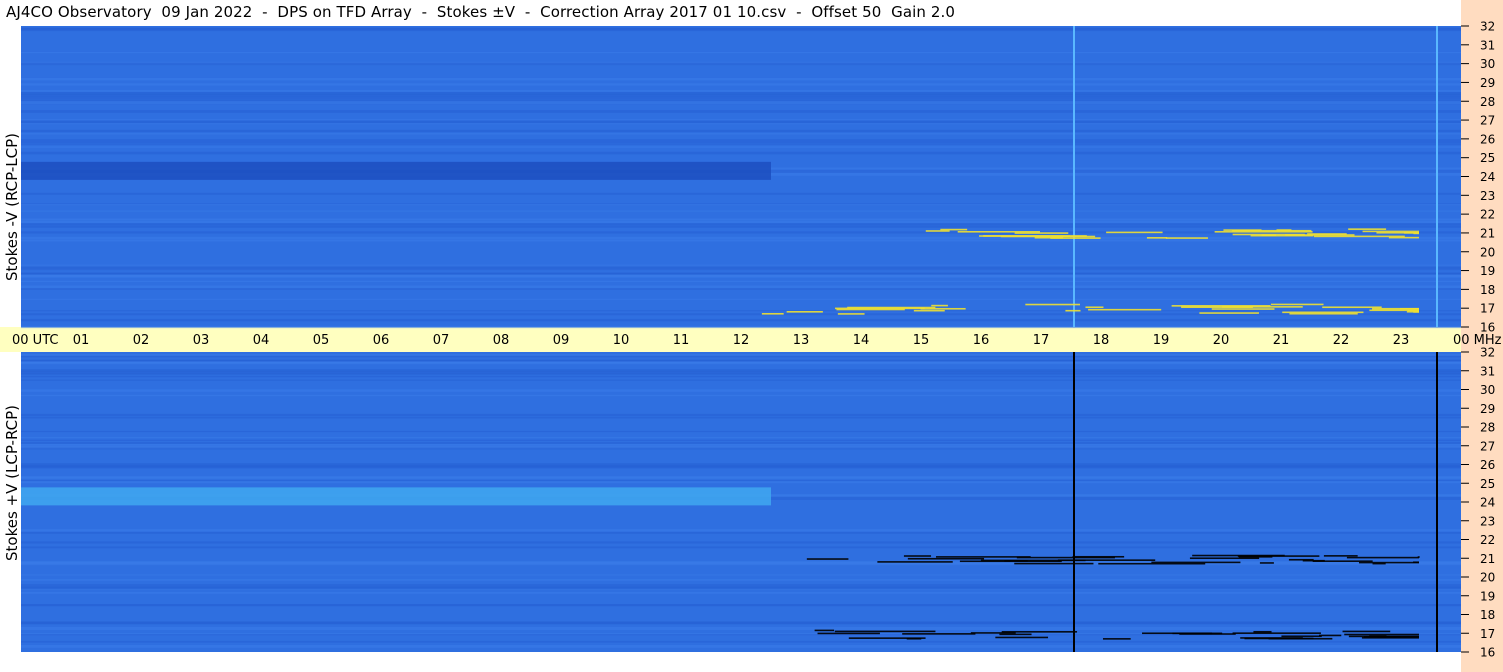 The image size is (1503, 672). I want to click on bottom-panel-ytick-label: 24, so click(1487, 503).